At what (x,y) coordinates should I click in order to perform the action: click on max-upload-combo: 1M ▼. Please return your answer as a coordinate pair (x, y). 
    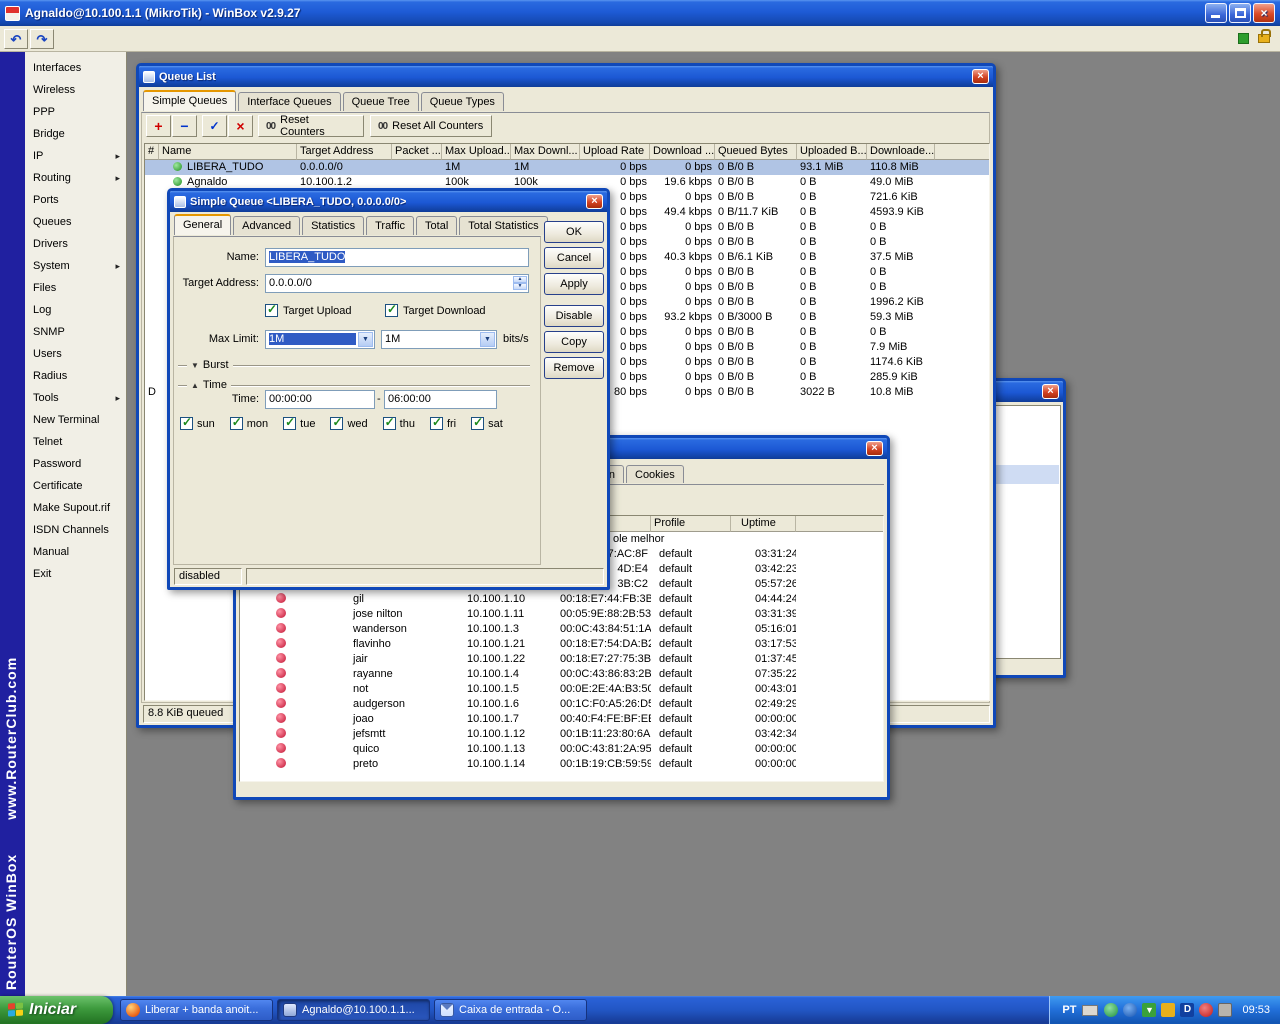
    Looking at the image, I should click on (320, 339).